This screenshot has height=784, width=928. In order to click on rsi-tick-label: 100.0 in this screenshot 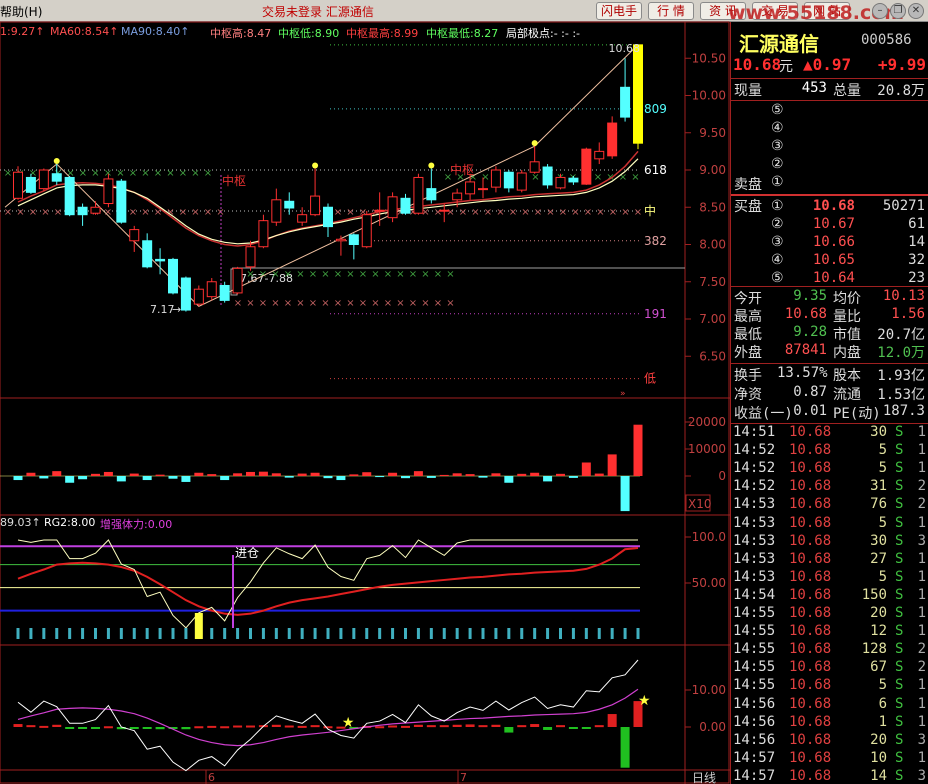, I will do `click(709, 537)`.